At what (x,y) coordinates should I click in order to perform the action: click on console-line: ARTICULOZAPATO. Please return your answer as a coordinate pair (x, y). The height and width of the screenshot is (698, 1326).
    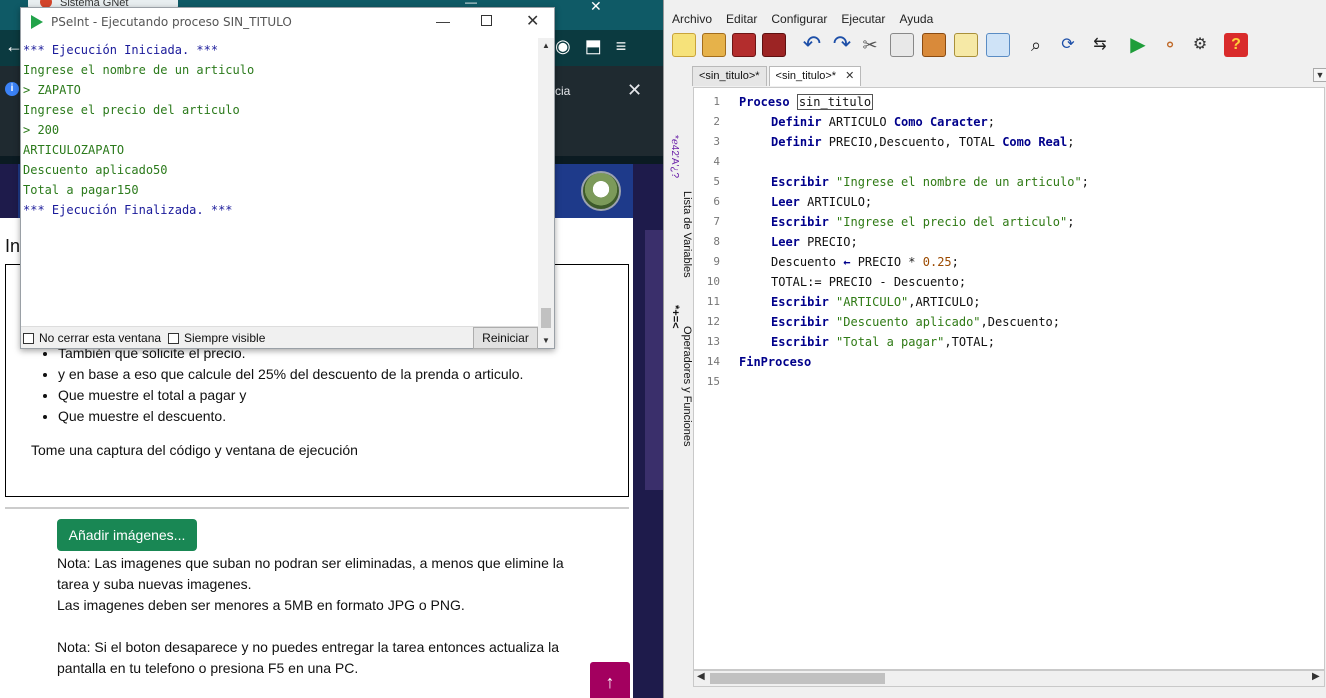
    Looking at the image, I should click on (74, 150).